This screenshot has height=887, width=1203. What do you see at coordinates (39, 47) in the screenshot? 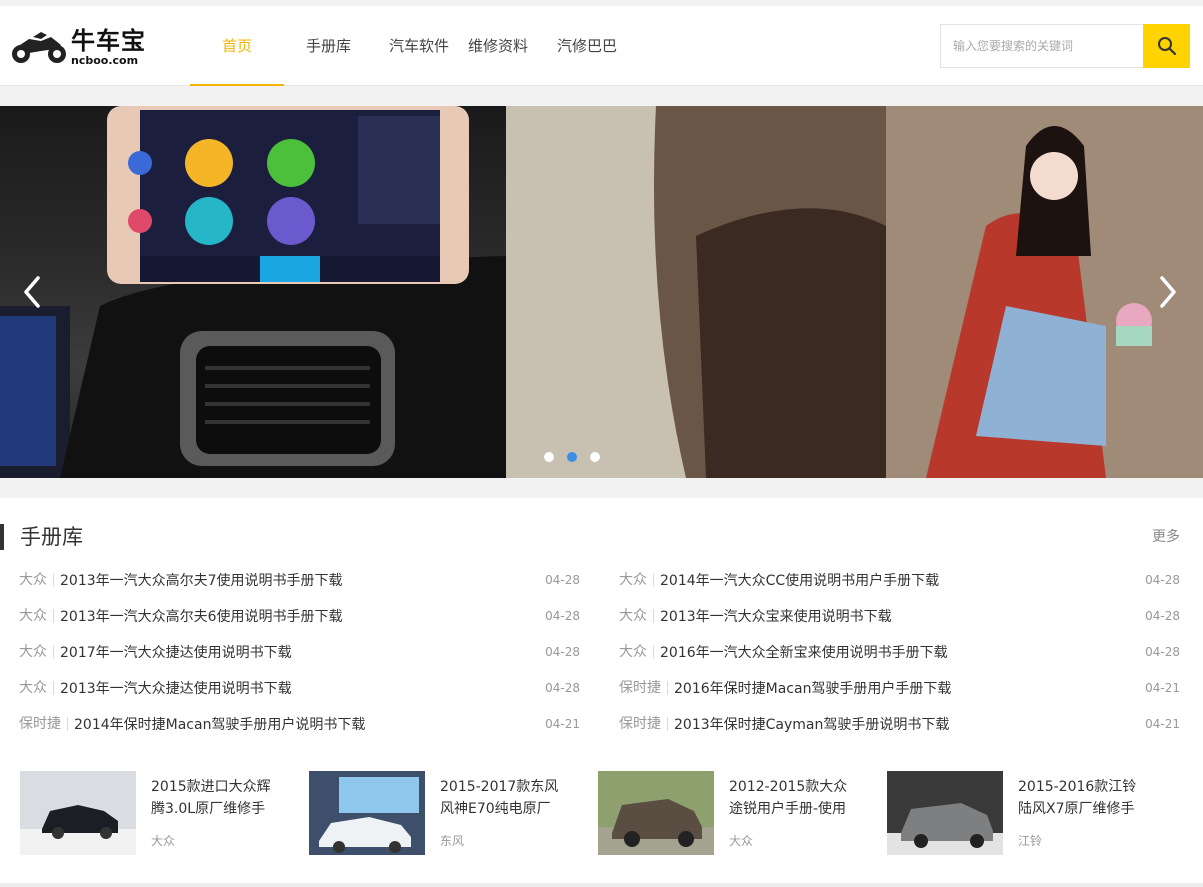
I see `motorbike-logo-icon` at bounding box center [39, 47].